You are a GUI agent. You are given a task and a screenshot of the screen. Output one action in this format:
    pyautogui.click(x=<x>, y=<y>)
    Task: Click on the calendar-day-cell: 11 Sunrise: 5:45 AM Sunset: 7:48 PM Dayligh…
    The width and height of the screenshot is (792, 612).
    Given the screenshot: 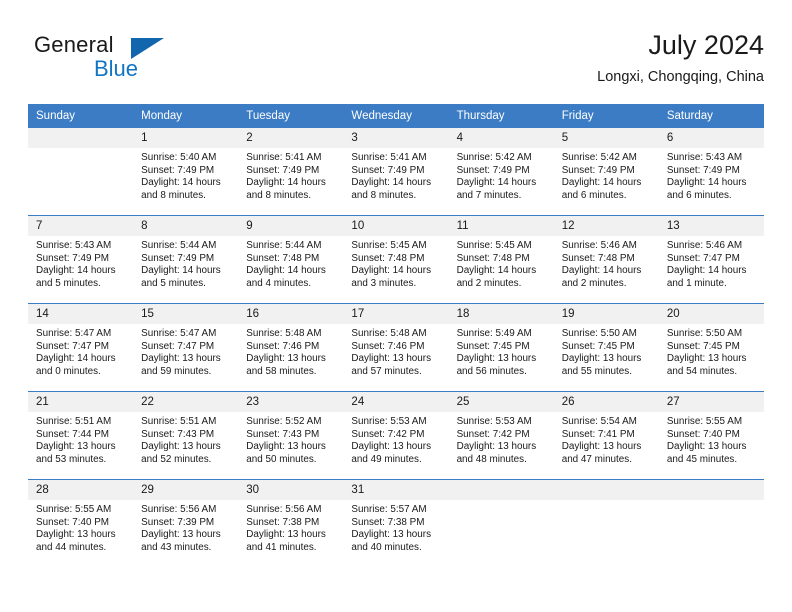 What is the action you would take?
    pyautogui.click(x=501, y=259)
    